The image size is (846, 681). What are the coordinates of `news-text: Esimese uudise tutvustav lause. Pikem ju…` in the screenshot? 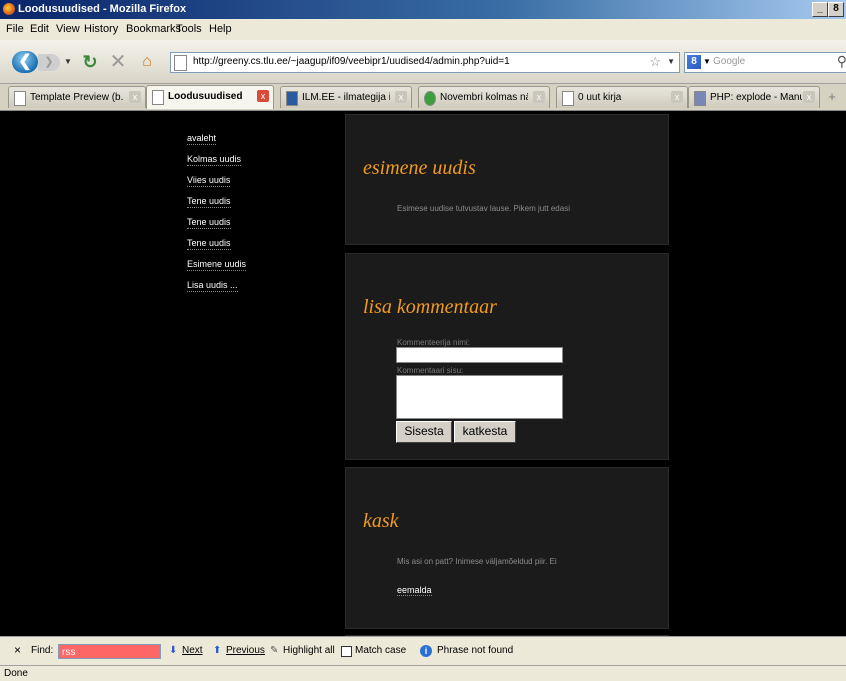 It's located at (483, 208).